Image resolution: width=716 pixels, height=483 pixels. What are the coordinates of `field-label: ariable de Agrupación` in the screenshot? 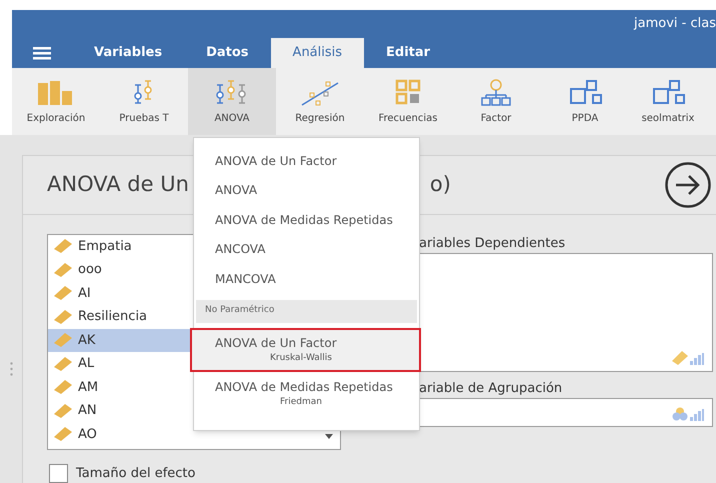 It's located at (491, 389).